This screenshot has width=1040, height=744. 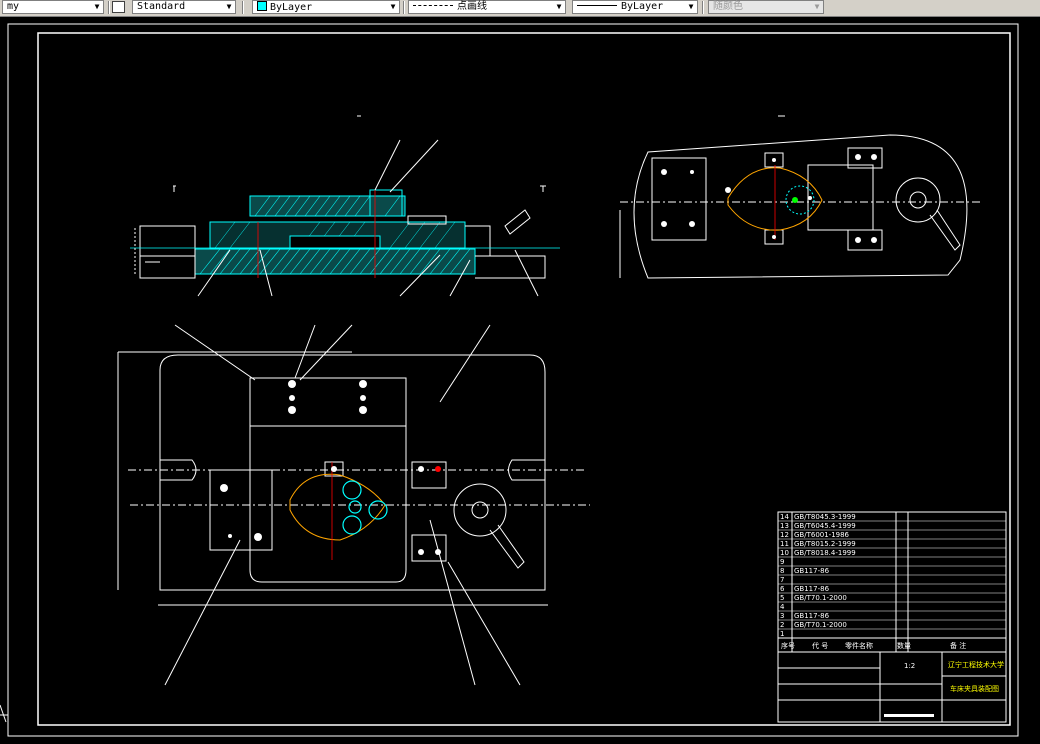 I want to click on bom-row-number: 5, so click(x=782, y=598).